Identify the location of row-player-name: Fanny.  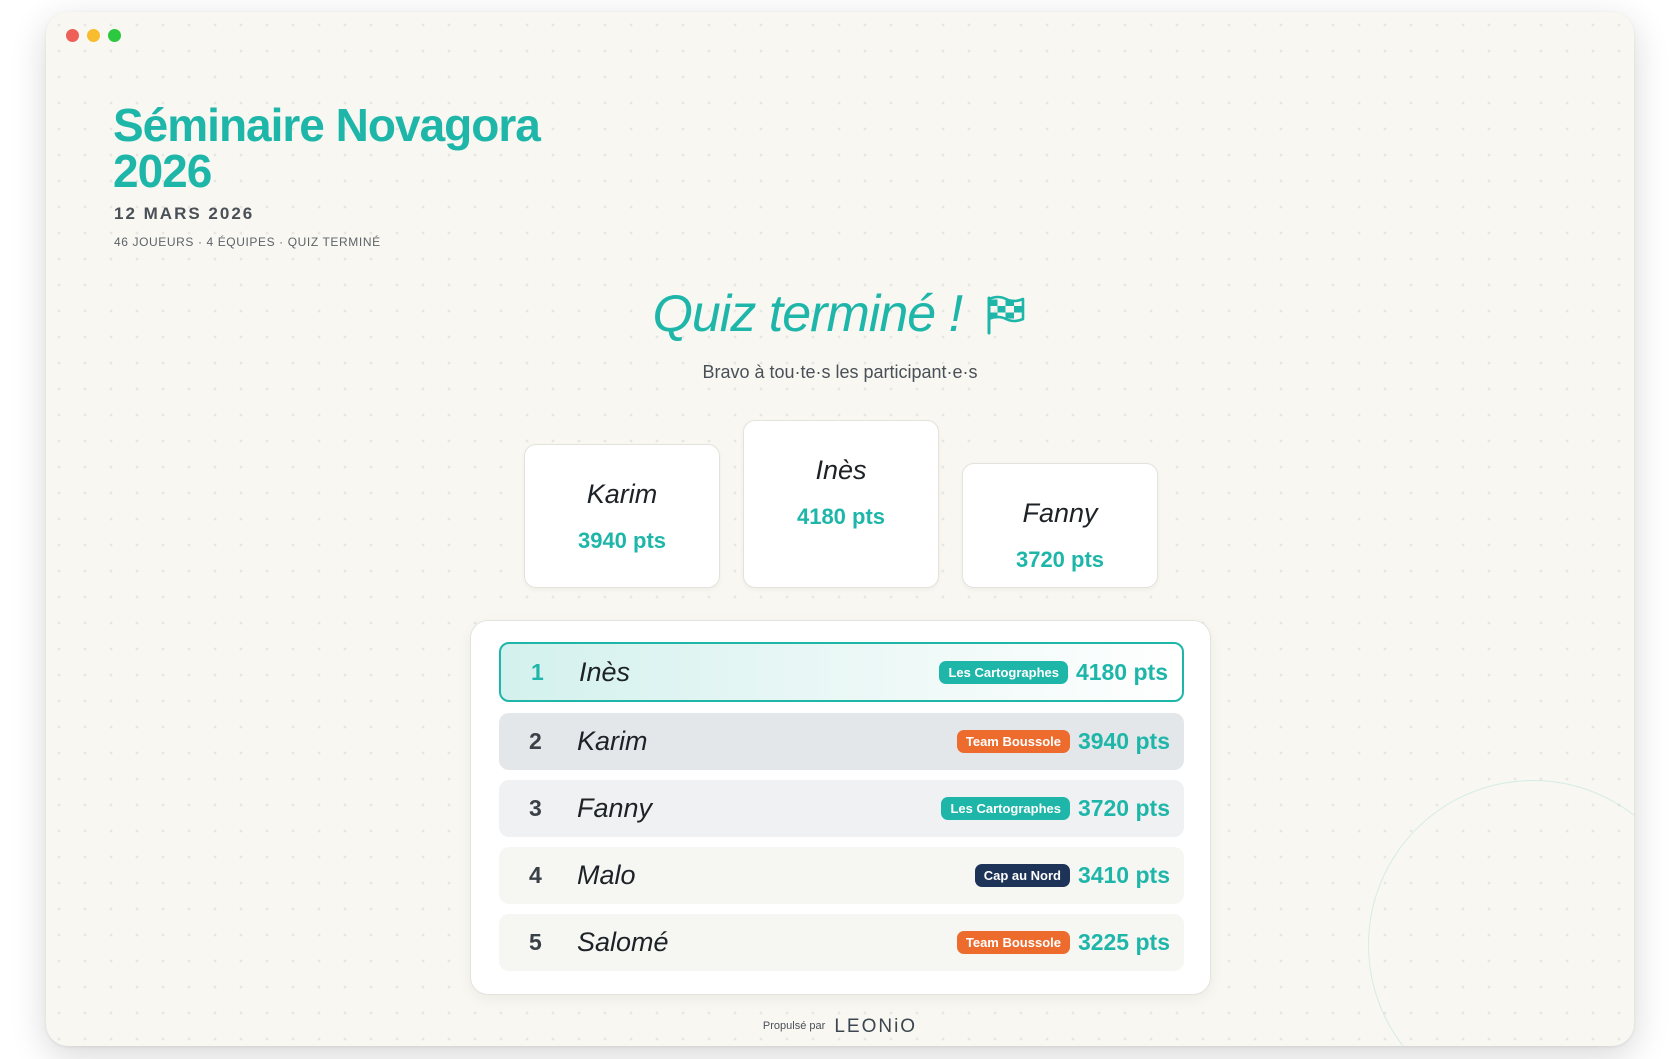
(615, 808).